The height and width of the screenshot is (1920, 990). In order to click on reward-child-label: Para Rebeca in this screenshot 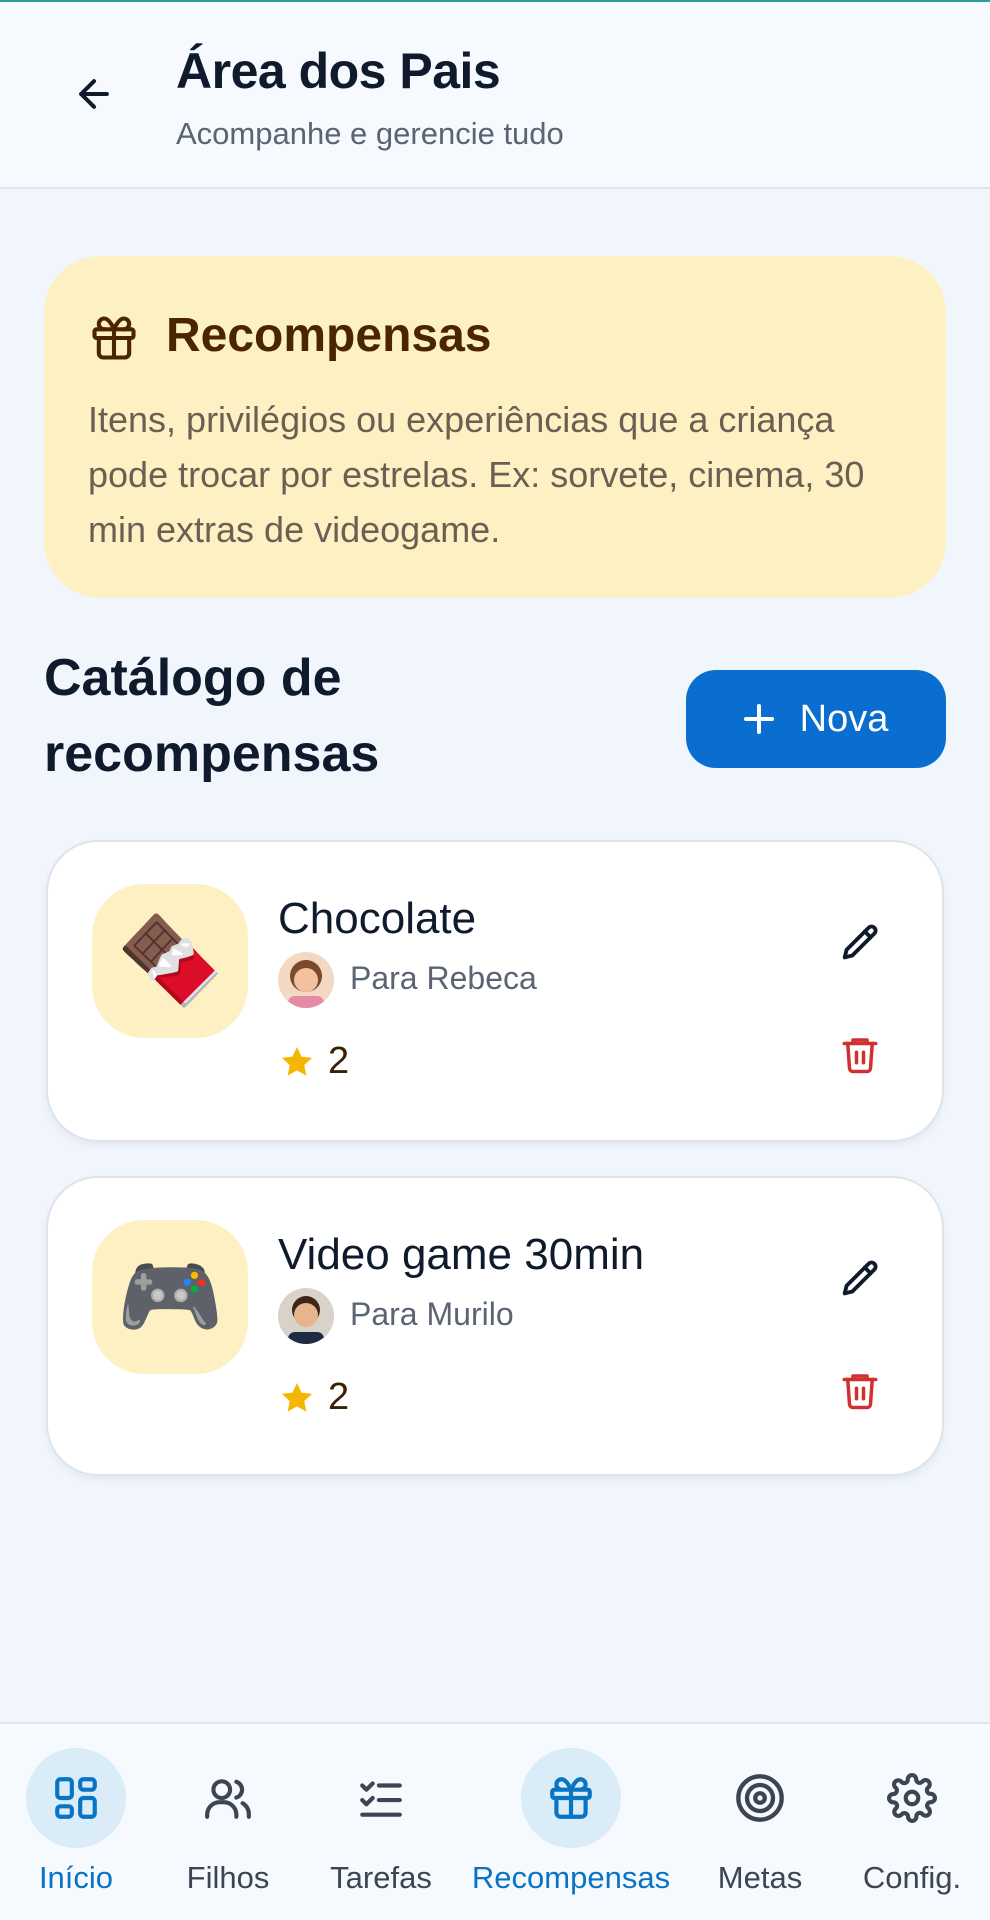, I will do `click(443, 978)`.